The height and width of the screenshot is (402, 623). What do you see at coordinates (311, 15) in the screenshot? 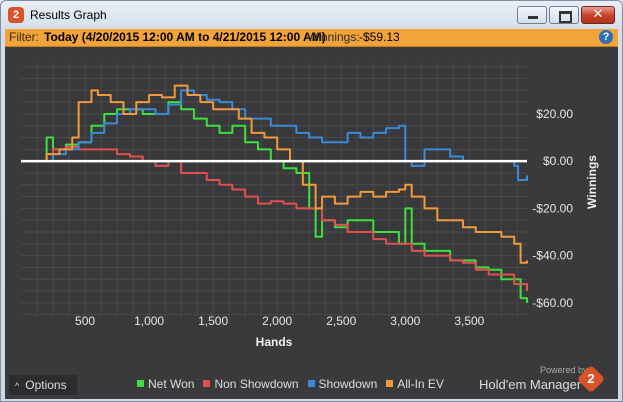
I see `title-bar: 2 Results Graph ✕` at bounding box center [311, 15].